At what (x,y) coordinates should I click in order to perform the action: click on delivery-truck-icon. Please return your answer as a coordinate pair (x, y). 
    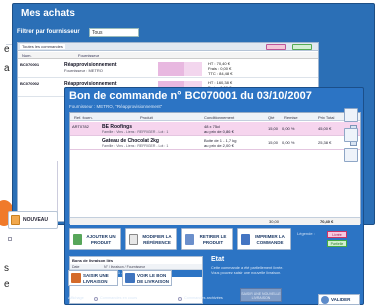
    Looking at the image, I should click on (76, 278).